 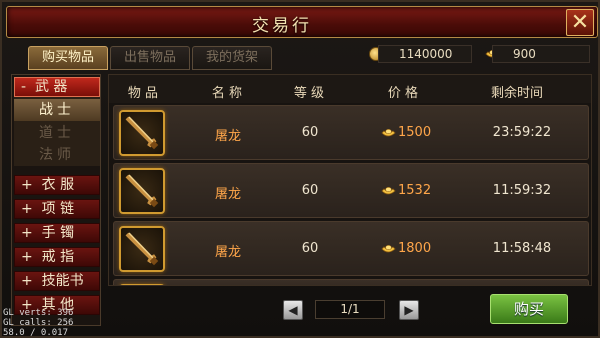 I want to click on header-name: 名 称, so click(x=227, y=93).